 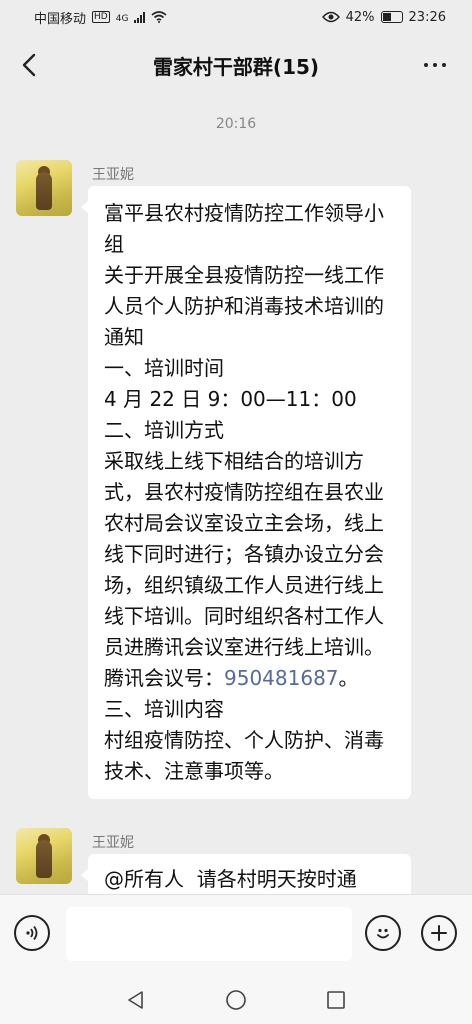 I want to click on voice-button, so click(x=32, y=933).